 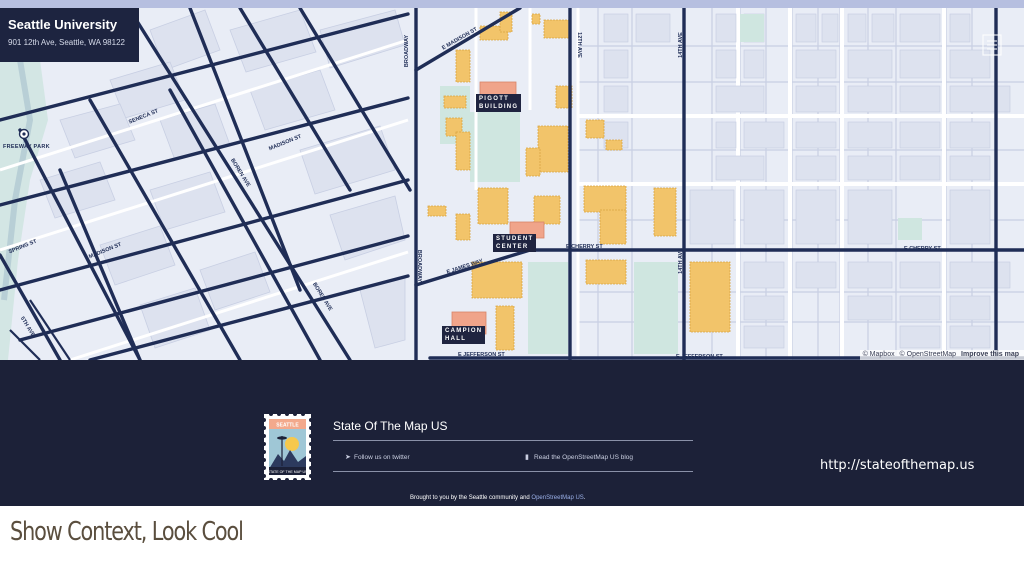 I want to click on top-accent-bar, so click(x=512, y=4).